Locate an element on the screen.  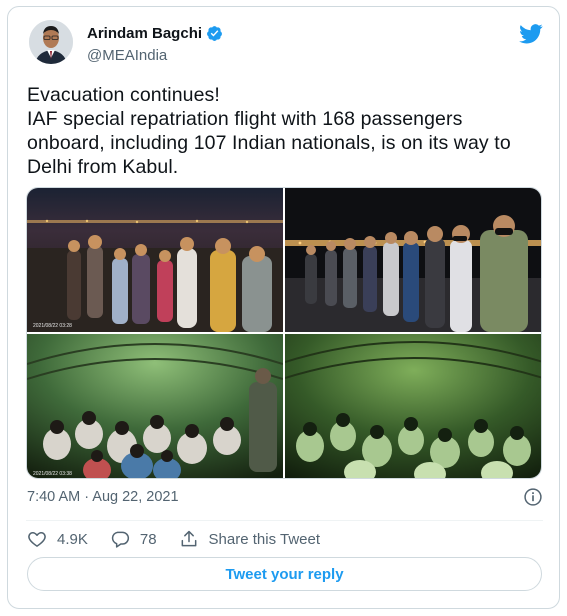
info-icon is located at coordinates (533, 497).